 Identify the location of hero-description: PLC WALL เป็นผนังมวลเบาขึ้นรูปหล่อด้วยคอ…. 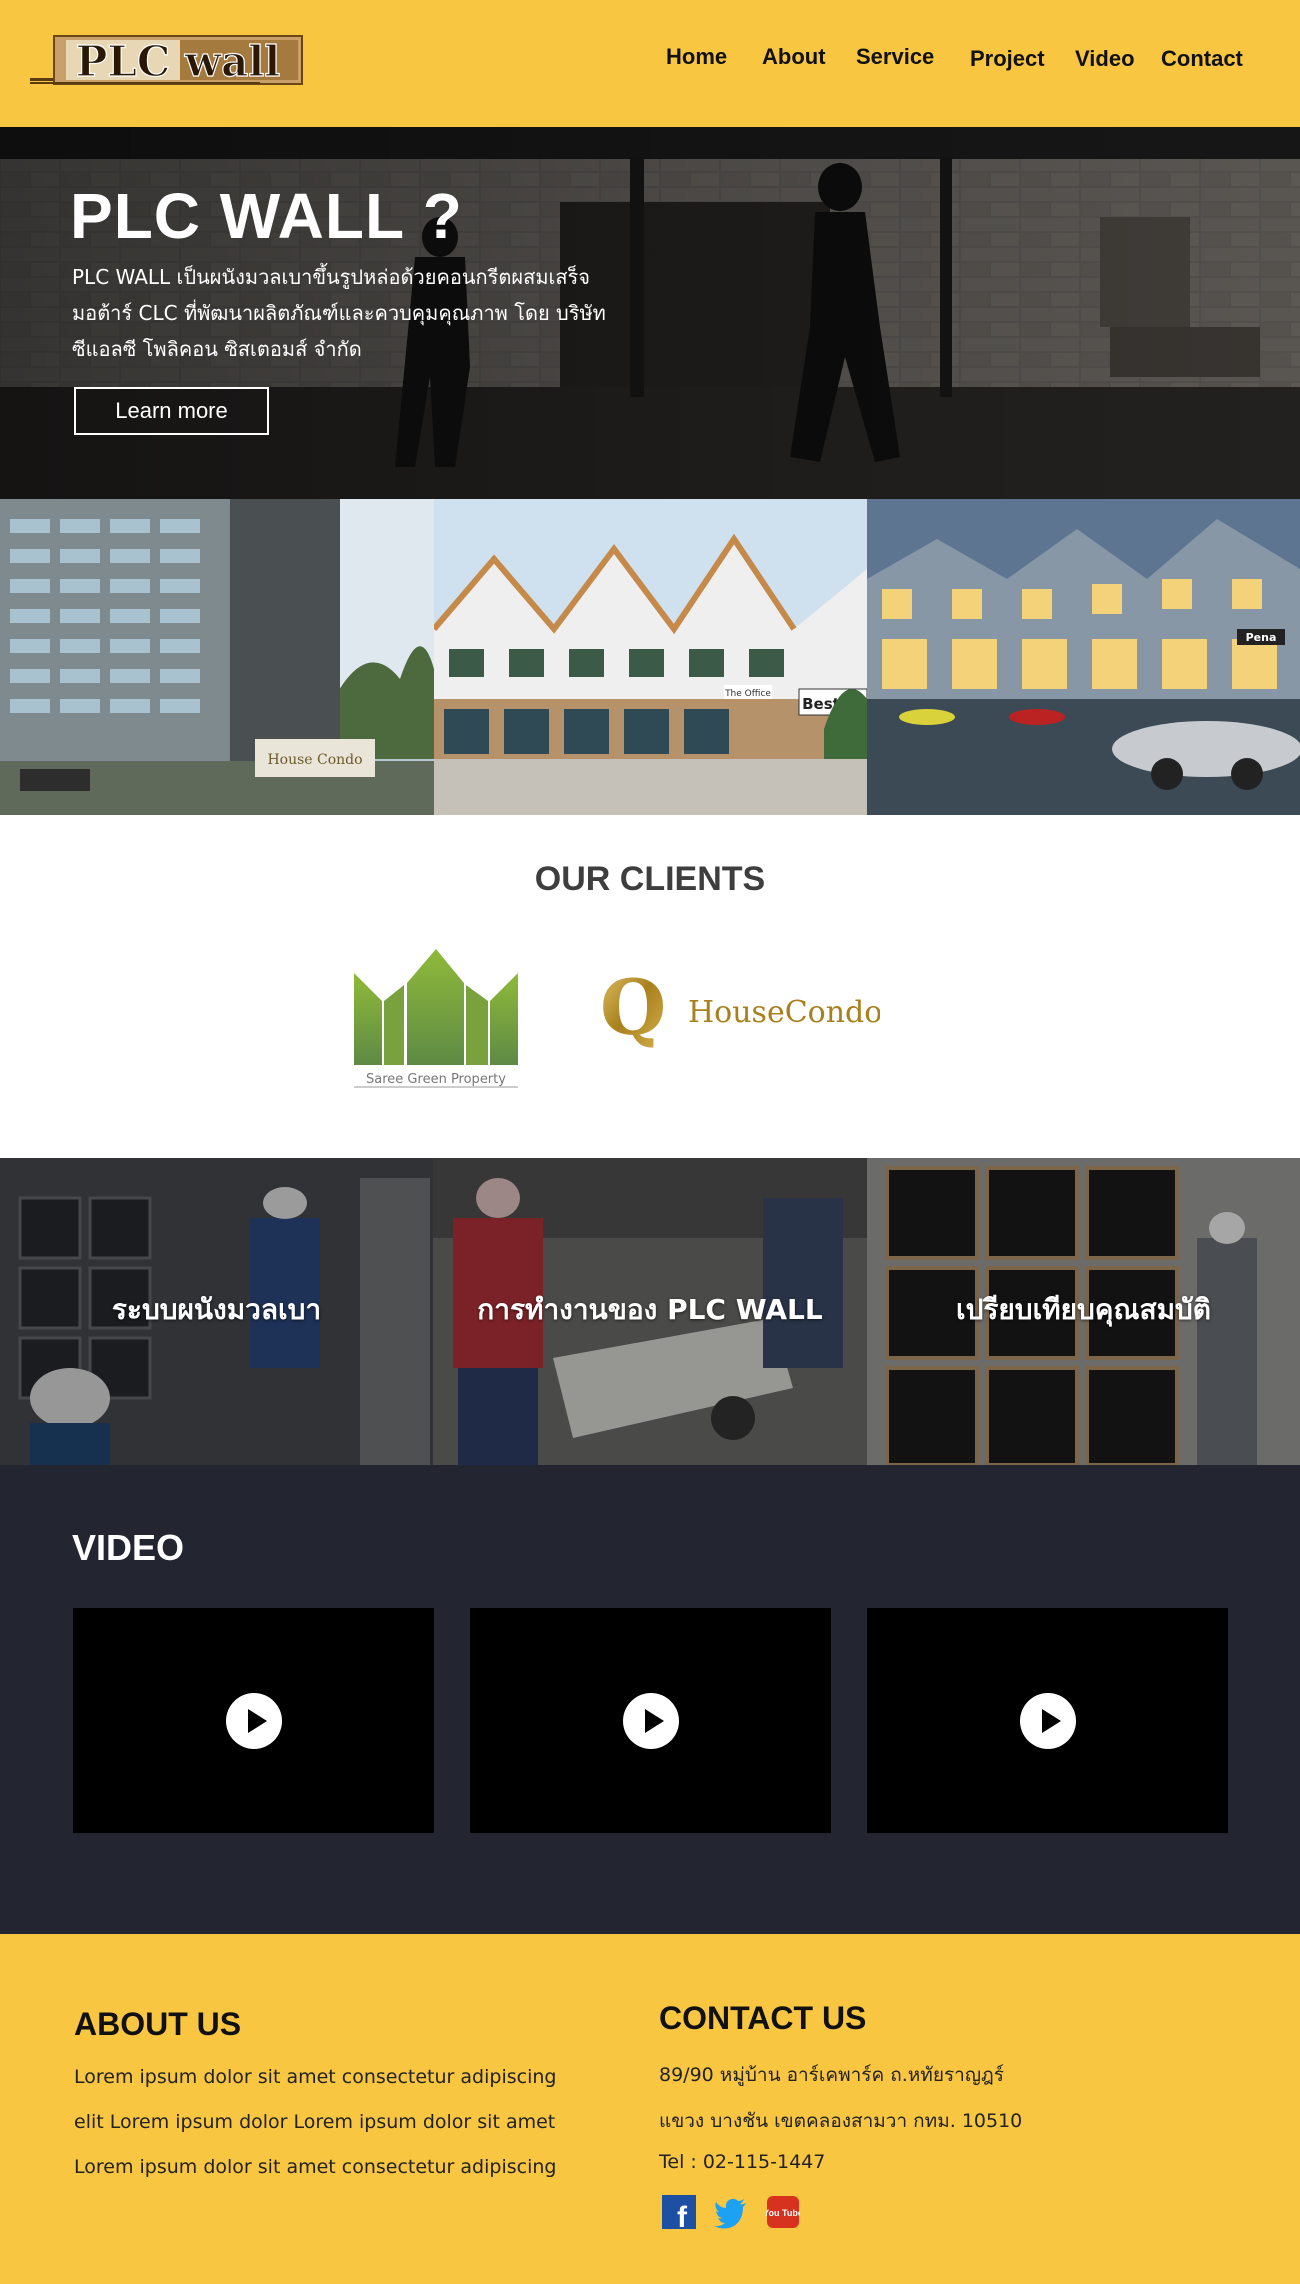
(362, 313).